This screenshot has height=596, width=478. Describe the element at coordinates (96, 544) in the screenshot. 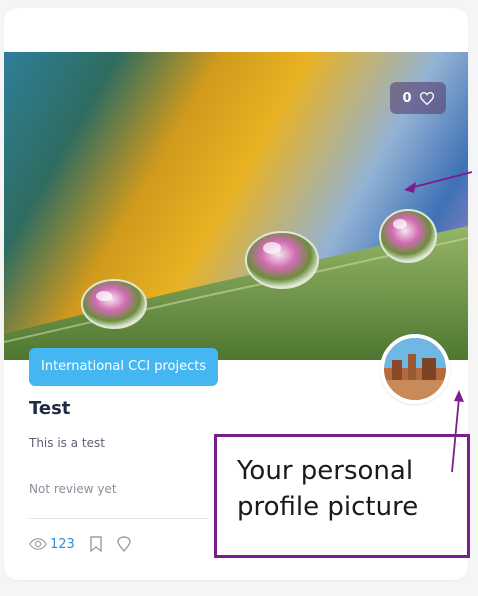

I see `bookmark-icon` at that location.